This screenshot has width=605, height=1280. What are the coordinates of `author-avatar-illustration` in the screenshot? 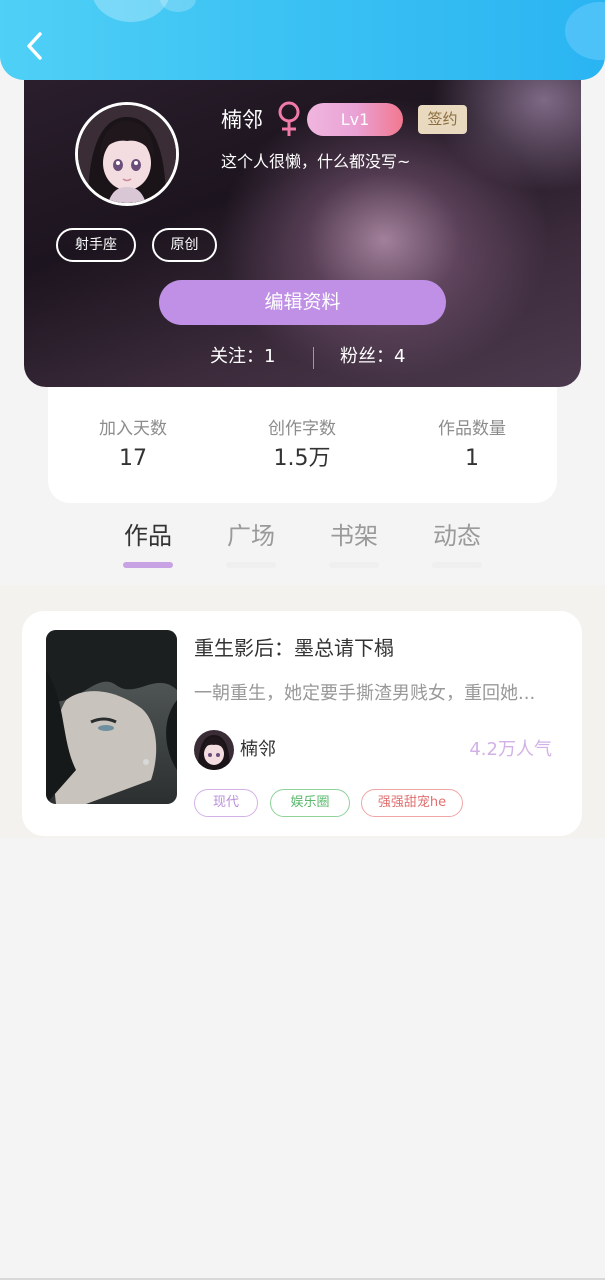 It's located at (214, 750).